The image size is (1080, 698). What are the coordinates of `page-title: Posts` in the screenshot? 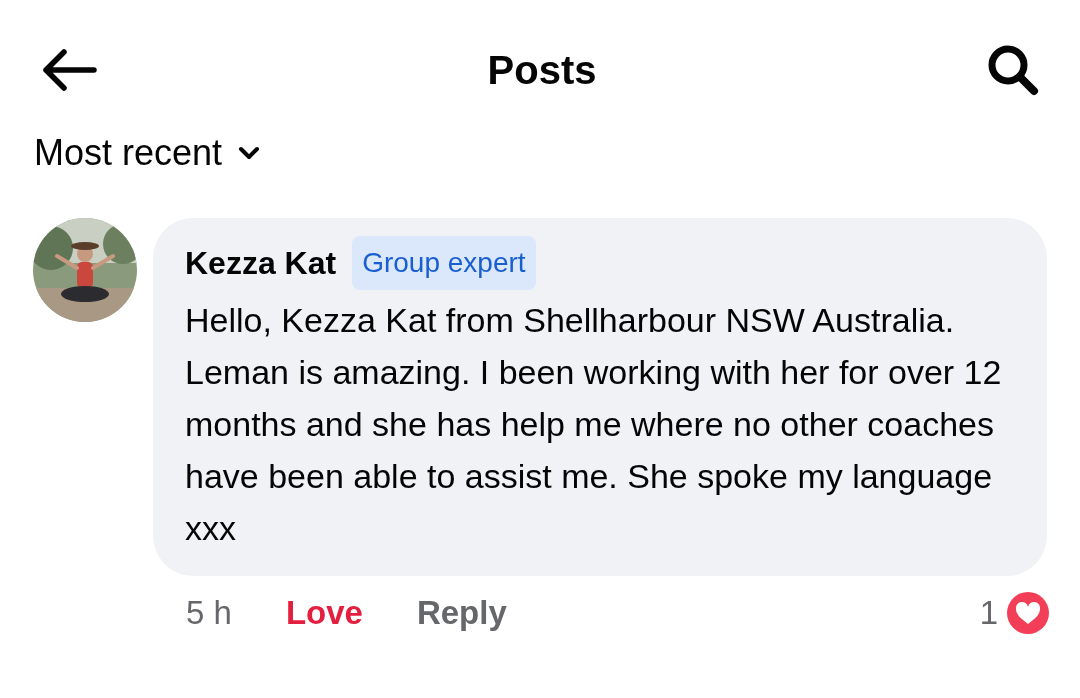 It's located at (542, 70).